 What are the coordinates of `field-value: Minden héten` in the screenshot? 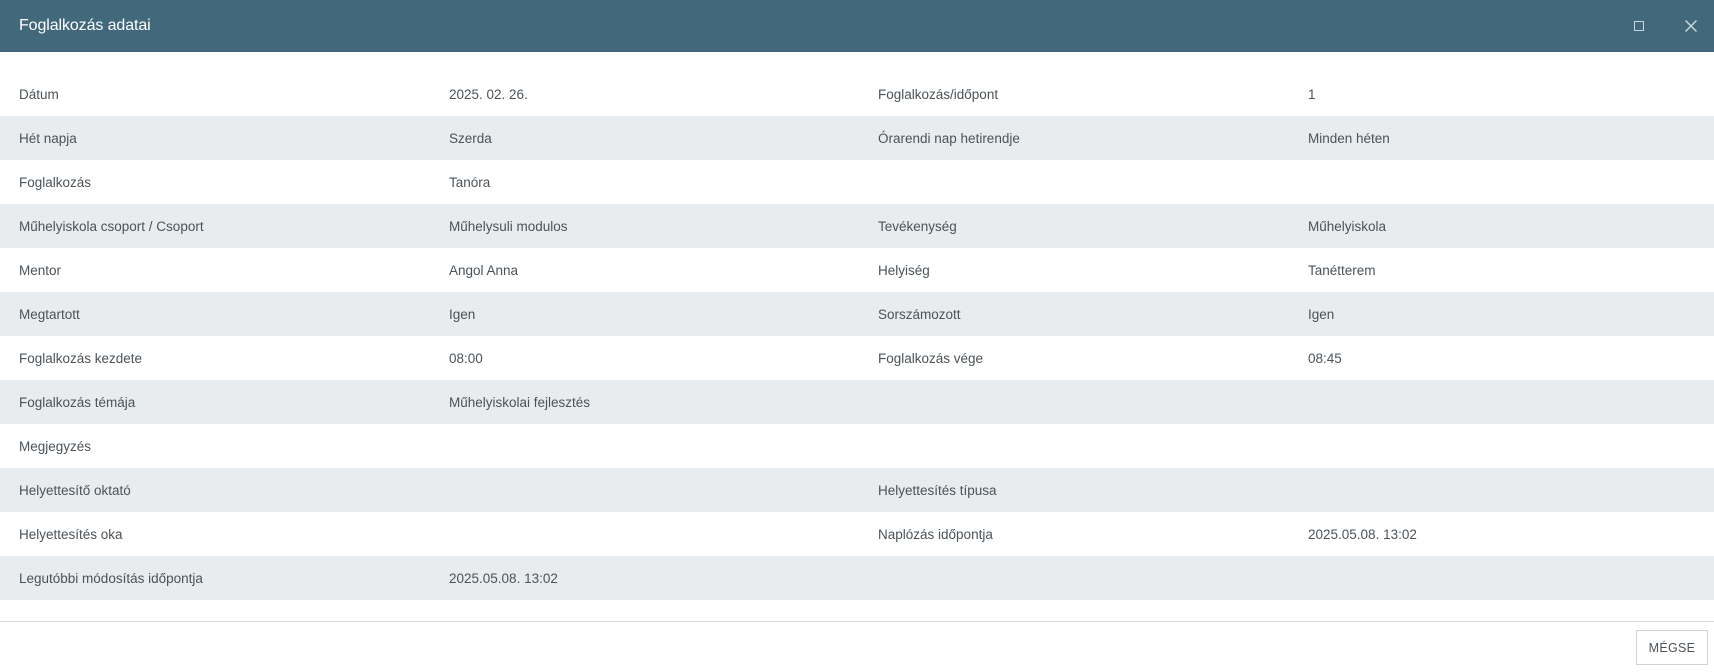 It's located at (1349, 138).